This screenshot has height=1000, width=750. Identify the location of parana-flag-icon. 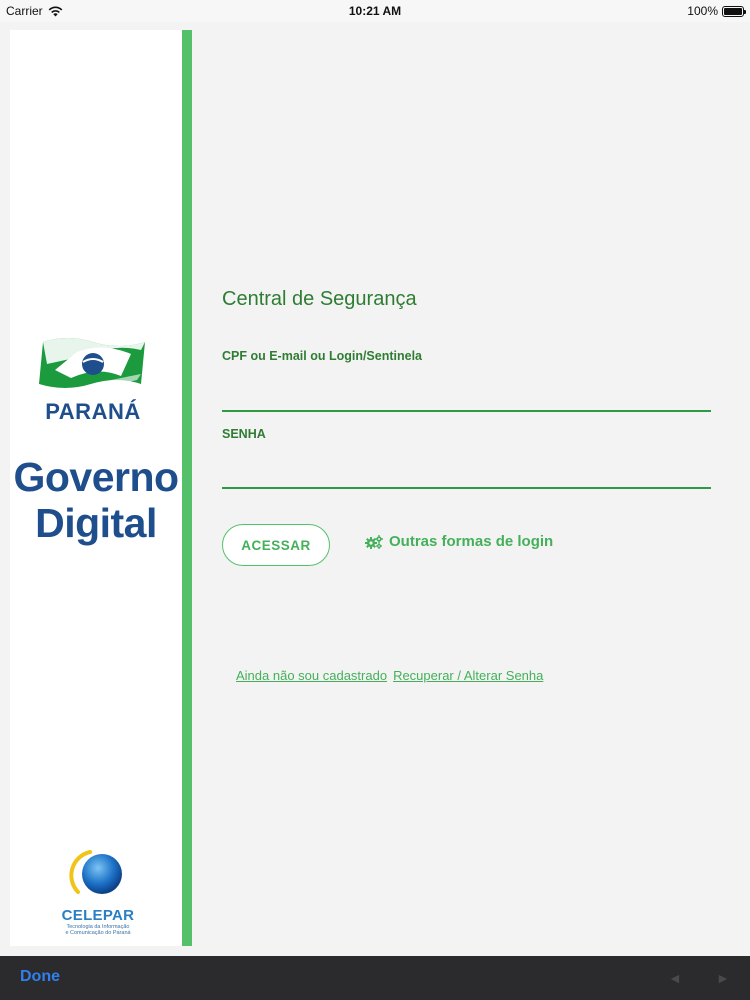
(92, 365).